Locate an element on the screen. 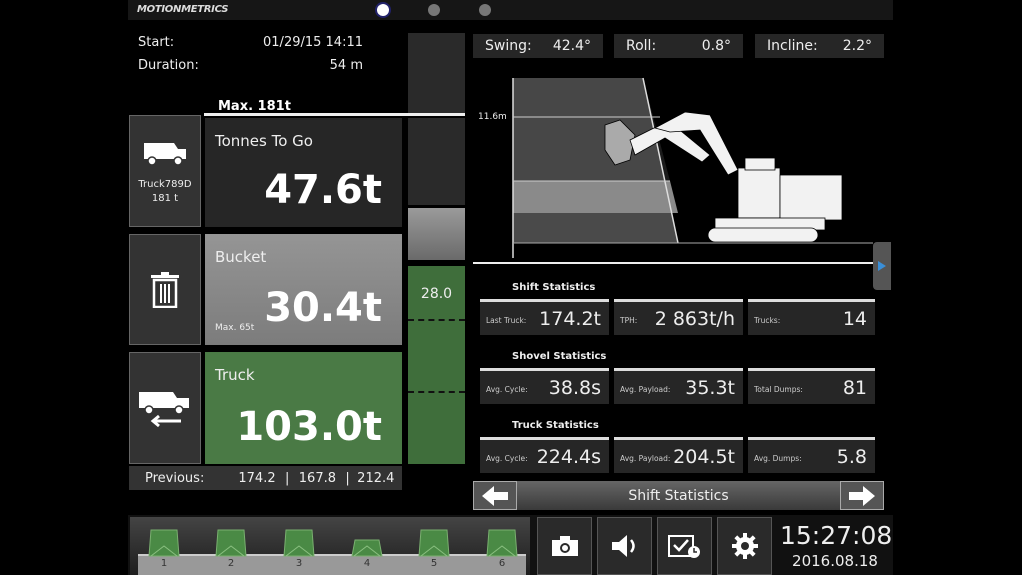  stat-value: 174.2t is located at coordinates (570, 319).